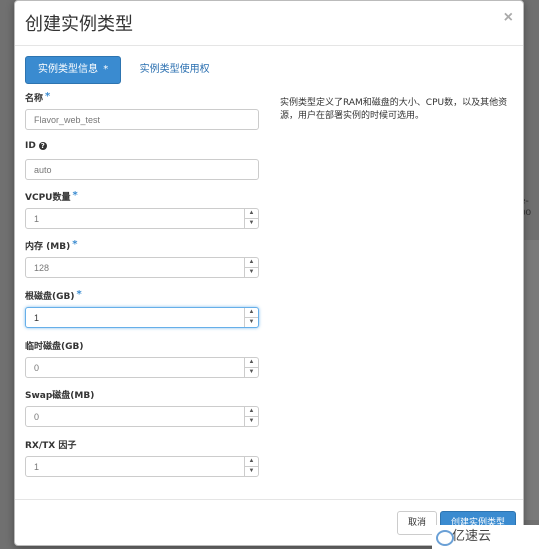 Image resolution: width=539 pixels, height=549 pixels. I want to click on field-id: ID? auto, so click(142, 160).